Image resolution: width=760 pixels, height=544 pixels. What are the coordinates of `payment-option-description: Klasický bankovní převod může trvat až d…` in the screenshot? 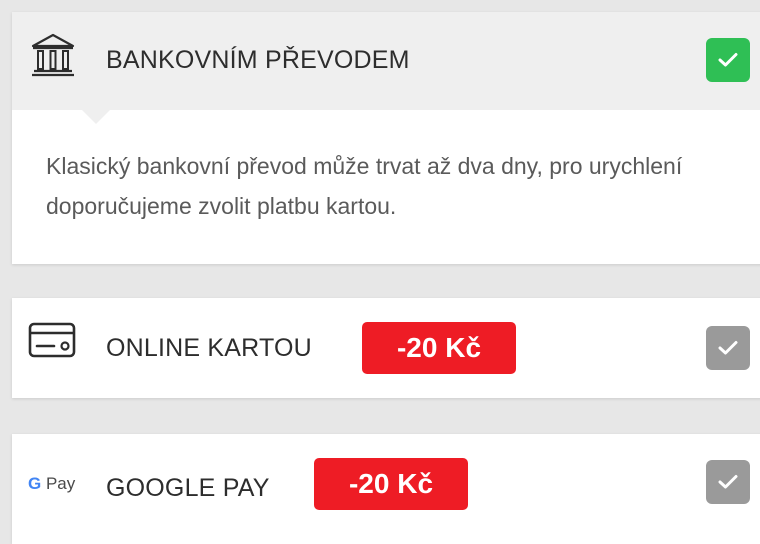 It's located at (364, 186).